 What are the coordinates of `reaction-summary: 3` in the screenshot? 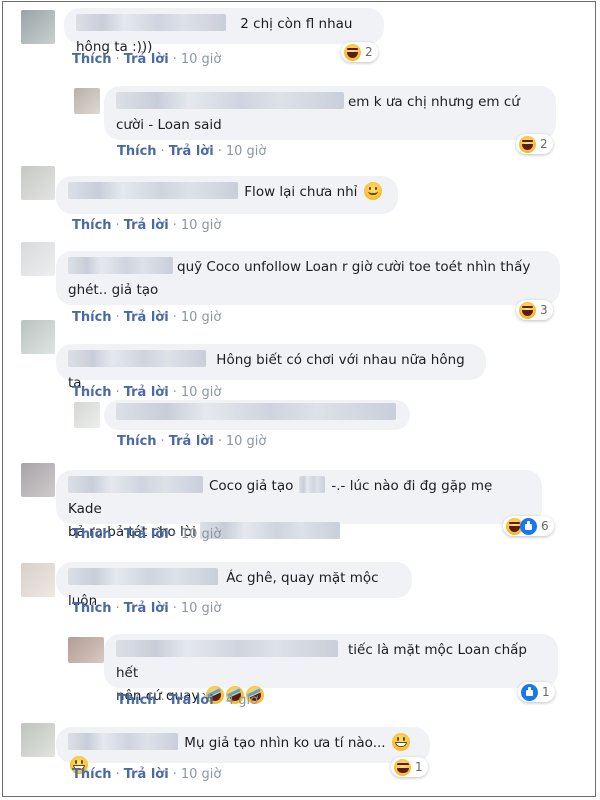 It's located at (534, 310).